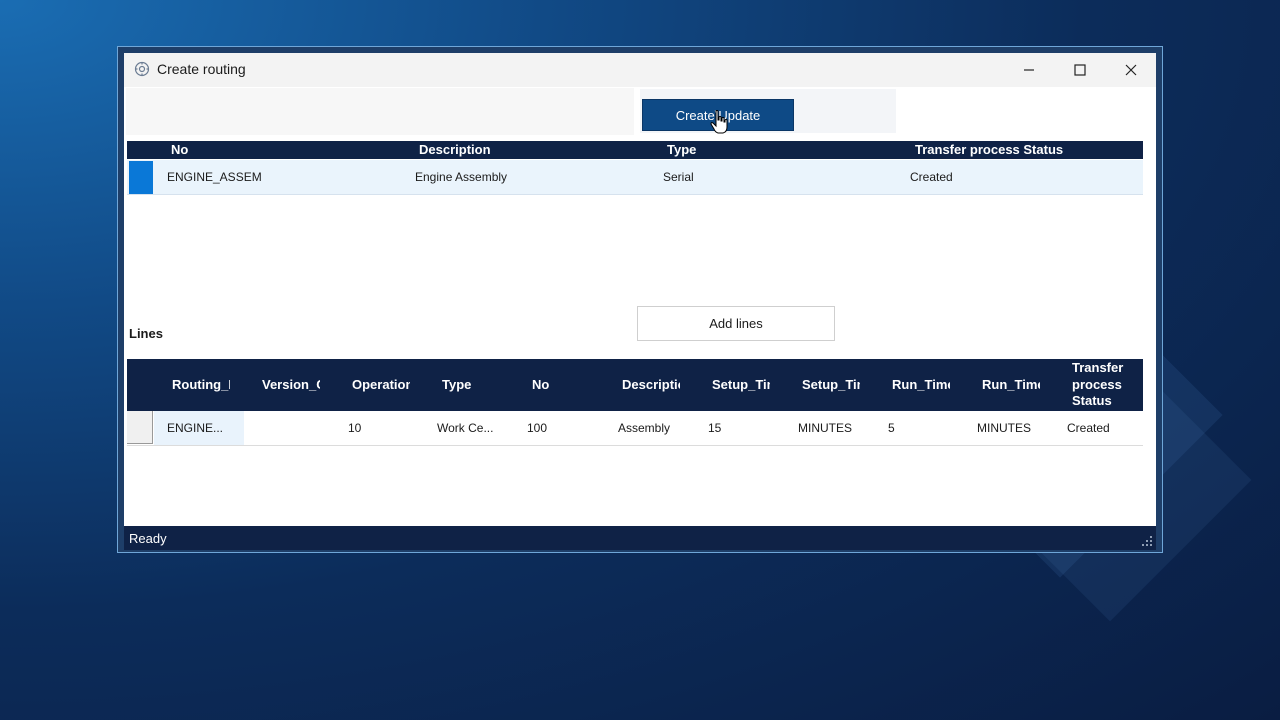 The width and height of the screenshot is (1280, 720). What do you see at coordinates (146, 333) in the screenshot?
I see `lines-label: Lines` at bounding box center [146, 333].